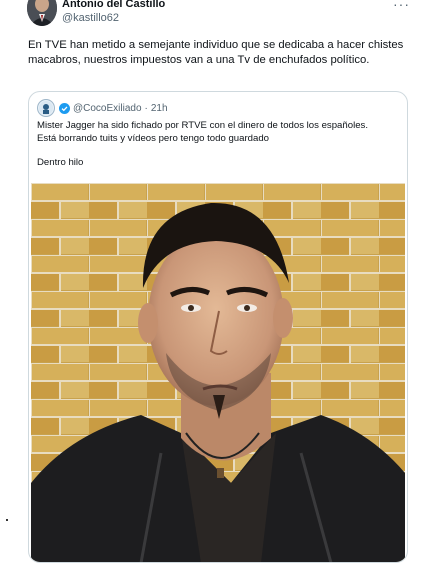  I want to click on author-avatar, so click(42, 13).